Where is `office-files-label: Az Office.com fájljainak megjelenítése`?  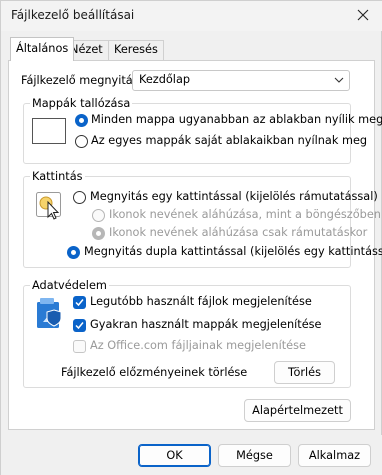
office-files-label: Az Office.com fájljainak megjelenítése is located at coordinates (198, 345).